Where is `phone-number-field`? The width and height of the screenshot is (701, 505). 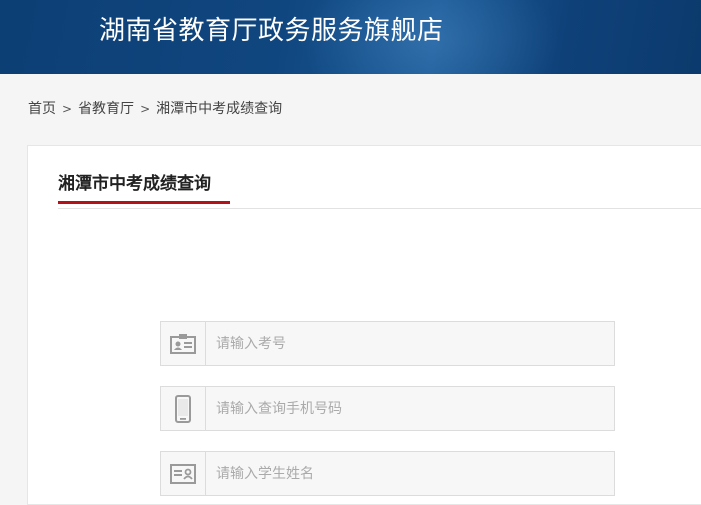 phone-number-field is located at coordinates (390, 408).